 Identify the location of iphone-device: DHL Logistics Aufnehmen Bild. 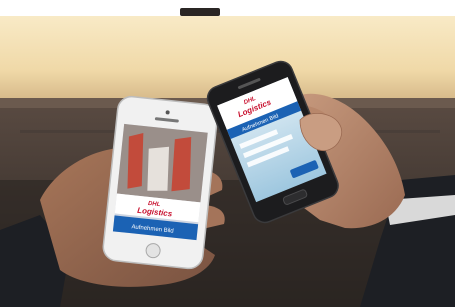
(160, 182).